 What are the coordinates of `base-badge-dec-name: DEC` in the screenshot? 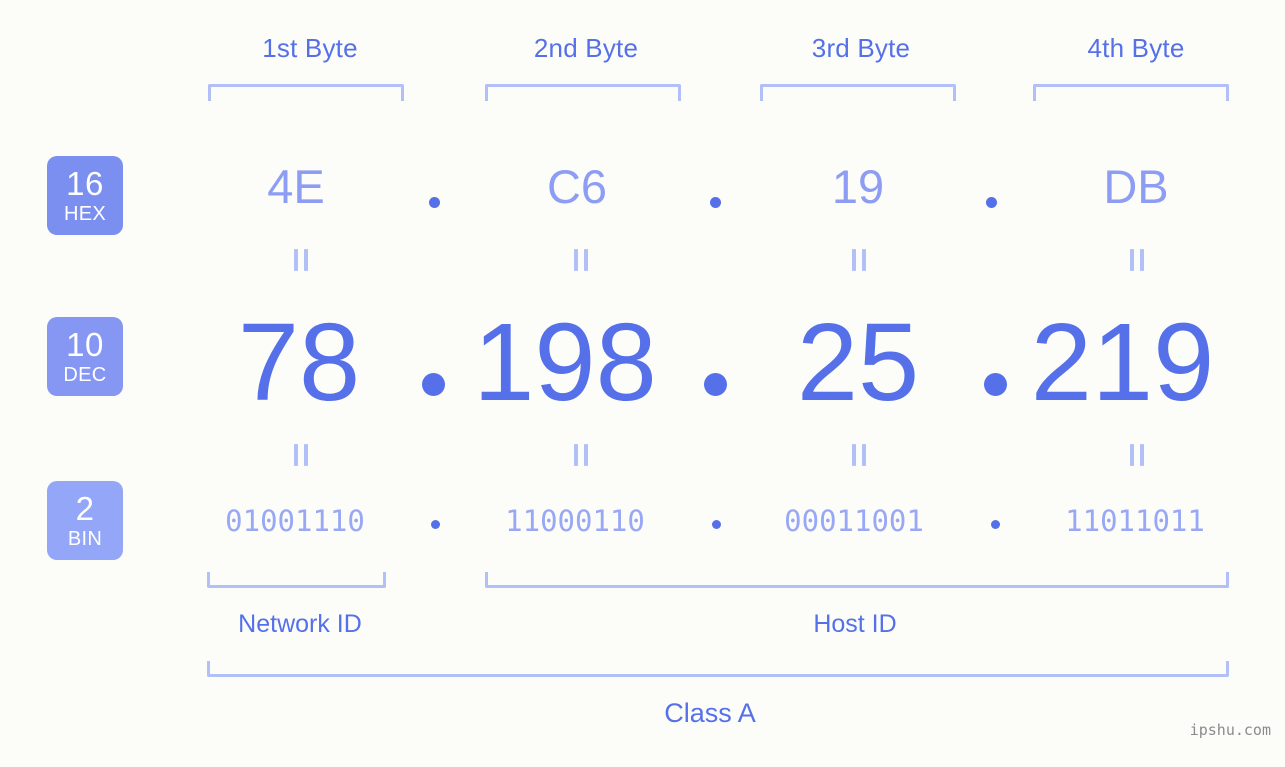 It's located at (85, 375).